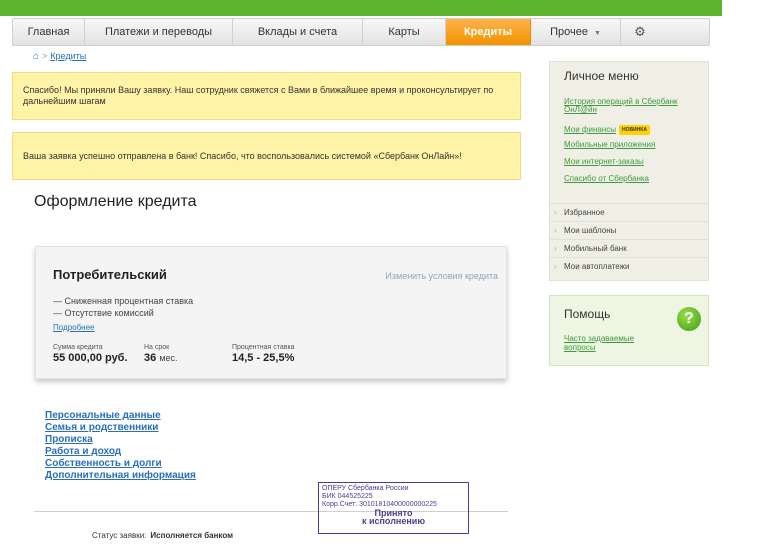  I want to click on loan-term-value-wrap: 36 мес., so click(161, 358).